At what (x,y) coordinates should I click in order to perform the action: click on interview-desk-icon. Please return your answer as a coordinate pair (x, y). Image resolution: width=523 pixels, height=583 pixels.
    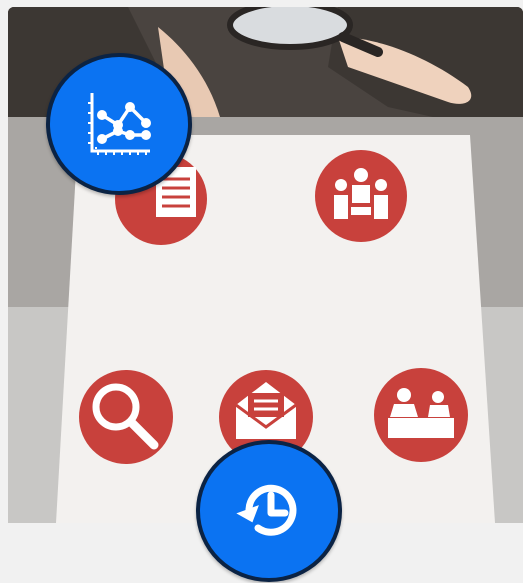
    Looking at the image, I should click on (421, 415).